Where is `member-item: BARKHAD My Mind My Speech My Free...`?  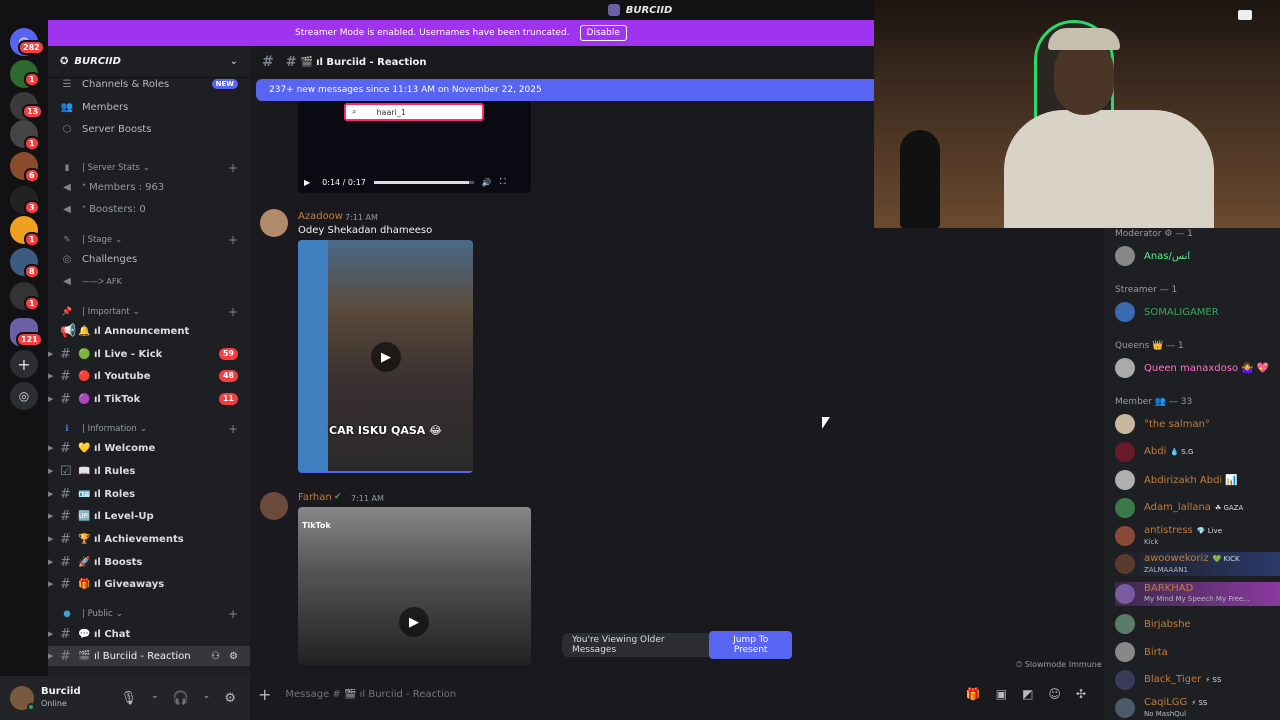 member-item: BARKHAD My Mind My Speech My Free... is located at coordinates (1197, 594).